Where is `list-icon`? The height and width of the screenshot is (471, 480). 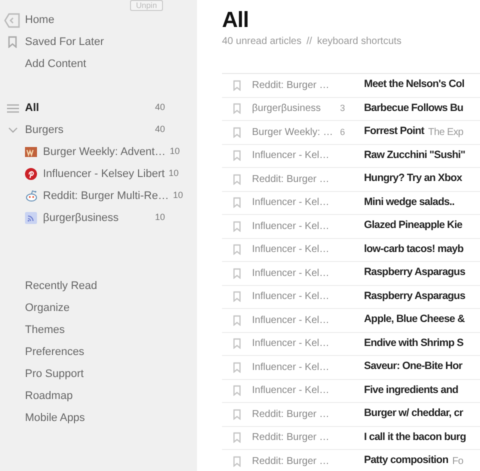
list-icon is located at coordinates (12, 108).